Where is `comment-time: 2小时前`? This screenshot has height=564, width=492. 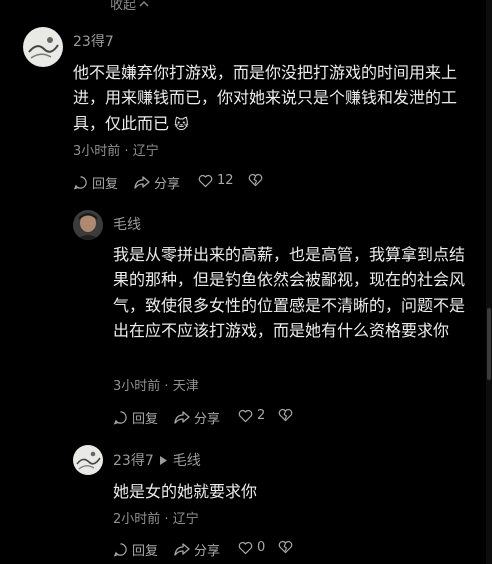
comment-time: 2小时前 is located at coordinates (137, 519).